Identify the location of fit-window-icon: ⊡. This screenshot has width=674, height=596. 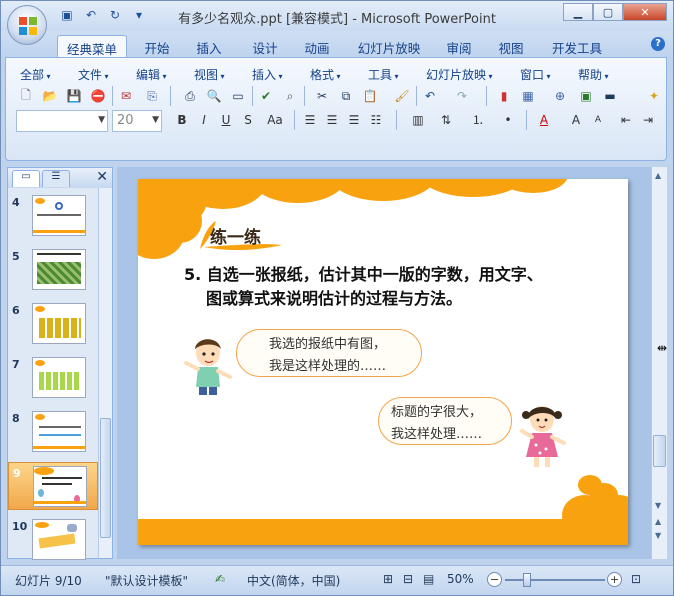
(636, 579).